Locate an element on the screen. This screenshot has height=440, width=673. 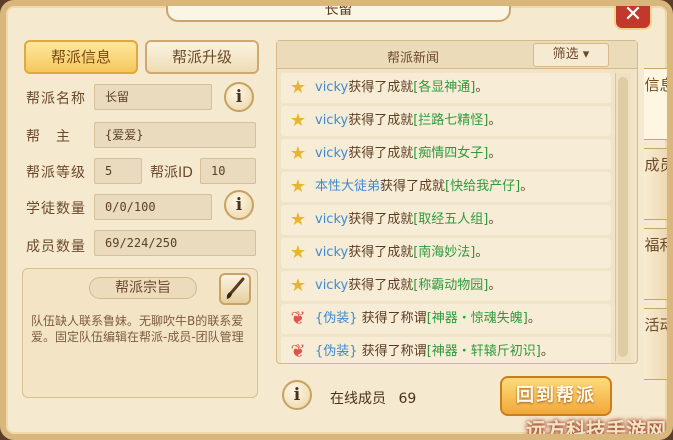
brush-icon is located at coordinates (235, 288).